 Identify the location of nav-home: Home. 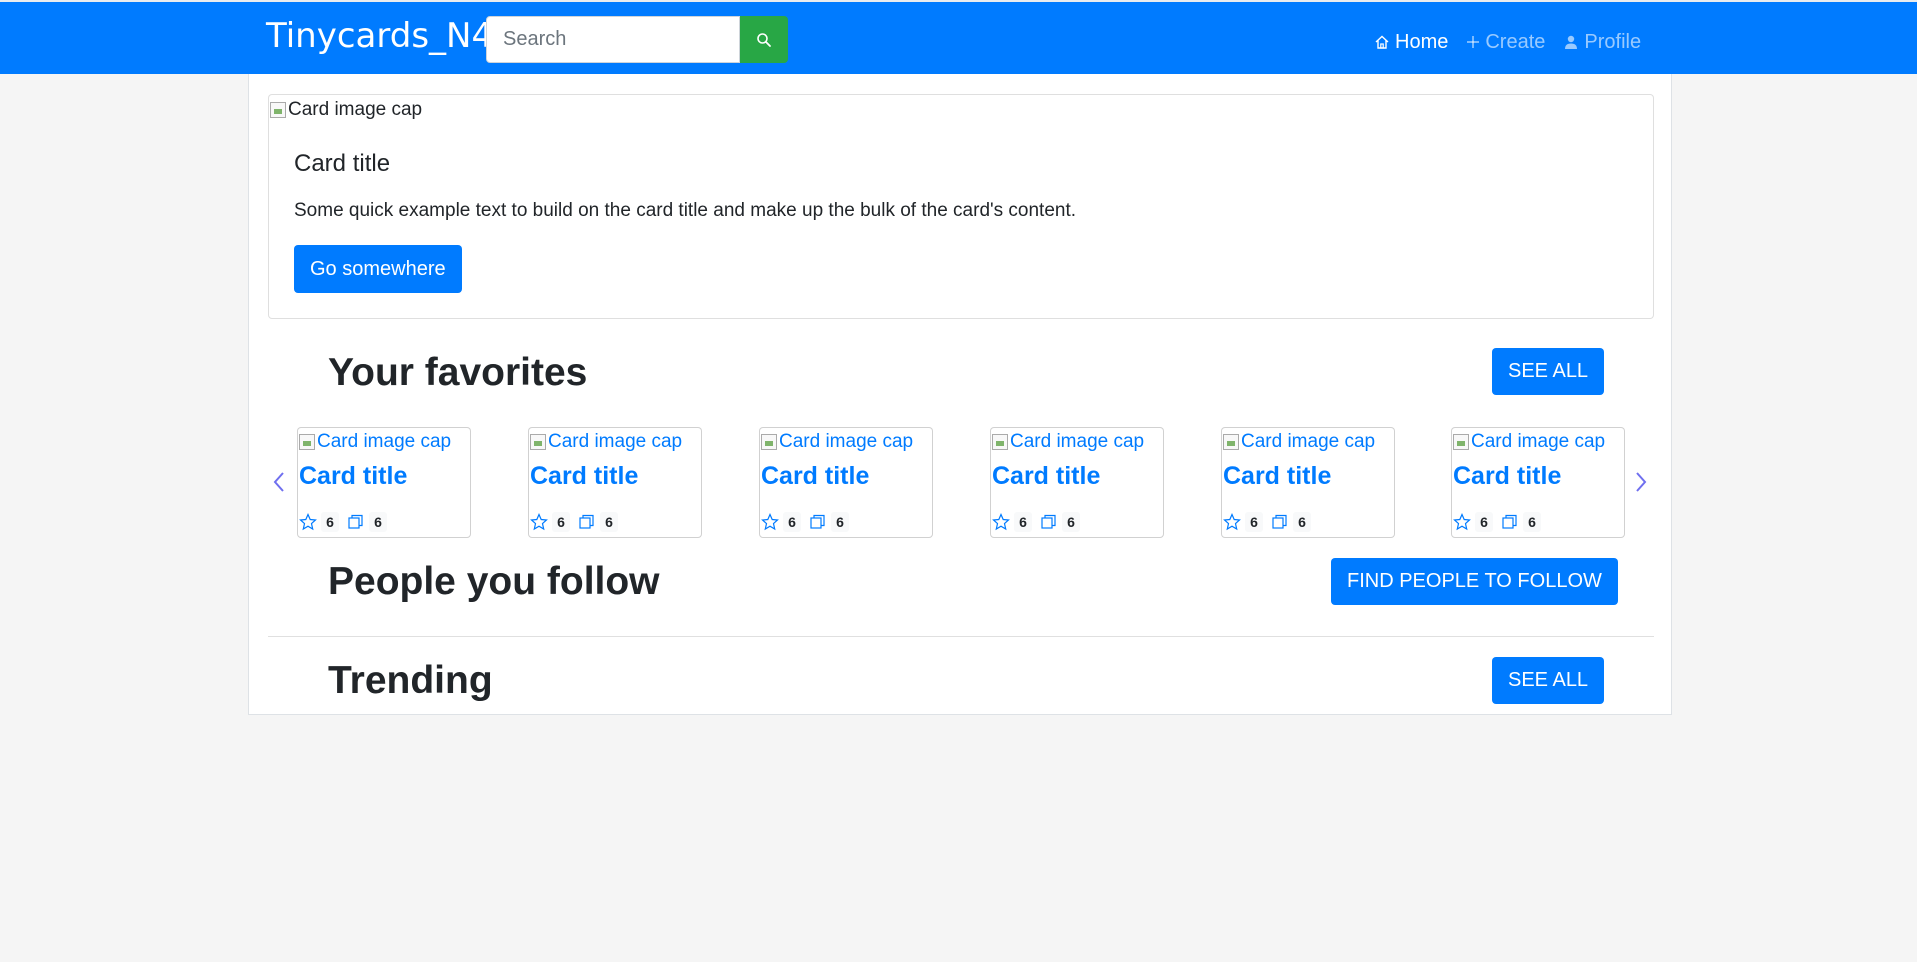
(1411, 42).